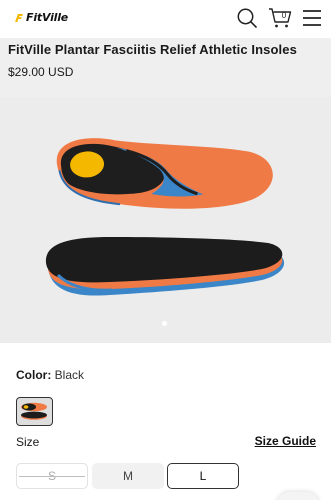 Image resolution: width=331 pixels, height=500 pixels. Describe the element at coordinates (285, 441) in the screenshot. I see `size-guide-link: Size Guide` at that location.